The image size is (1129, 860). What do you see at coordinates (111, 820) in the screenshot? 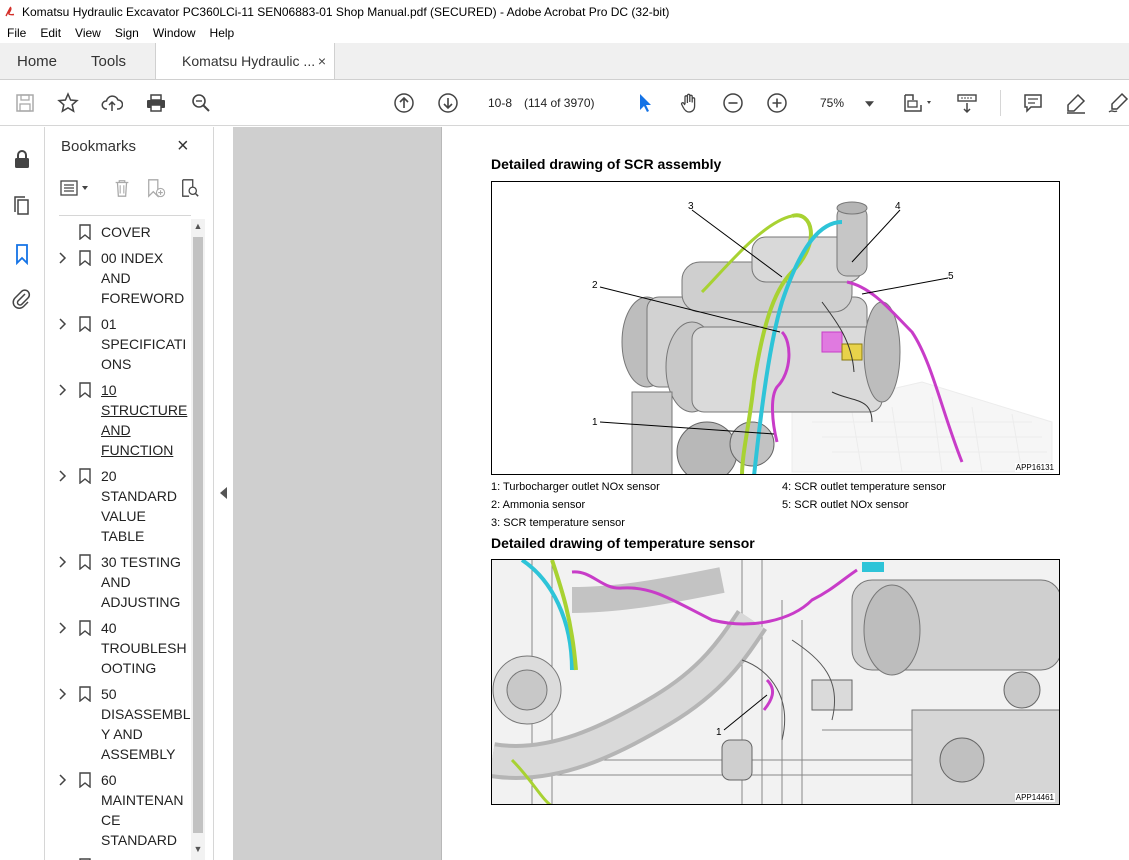
I see `bookmark-label: CE` at bounding box center [111, 820].